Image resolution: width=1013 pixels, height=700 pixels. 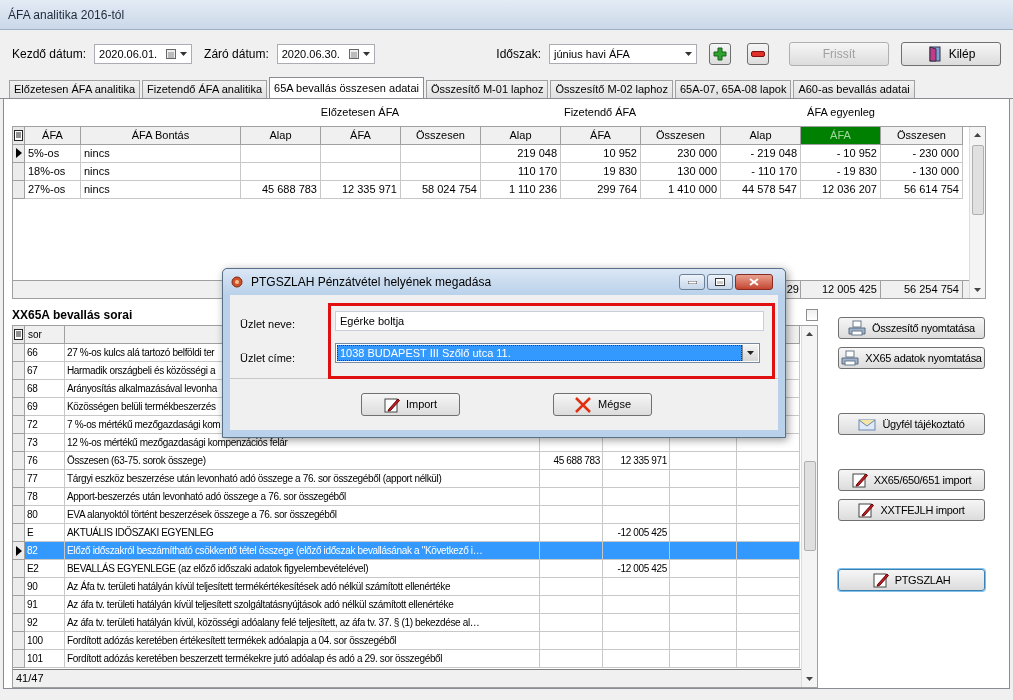 What do you see at coordinates (761, 153) in the screenshot?
I see `table-cell: - 219 048` at bounding box center [761, 153].